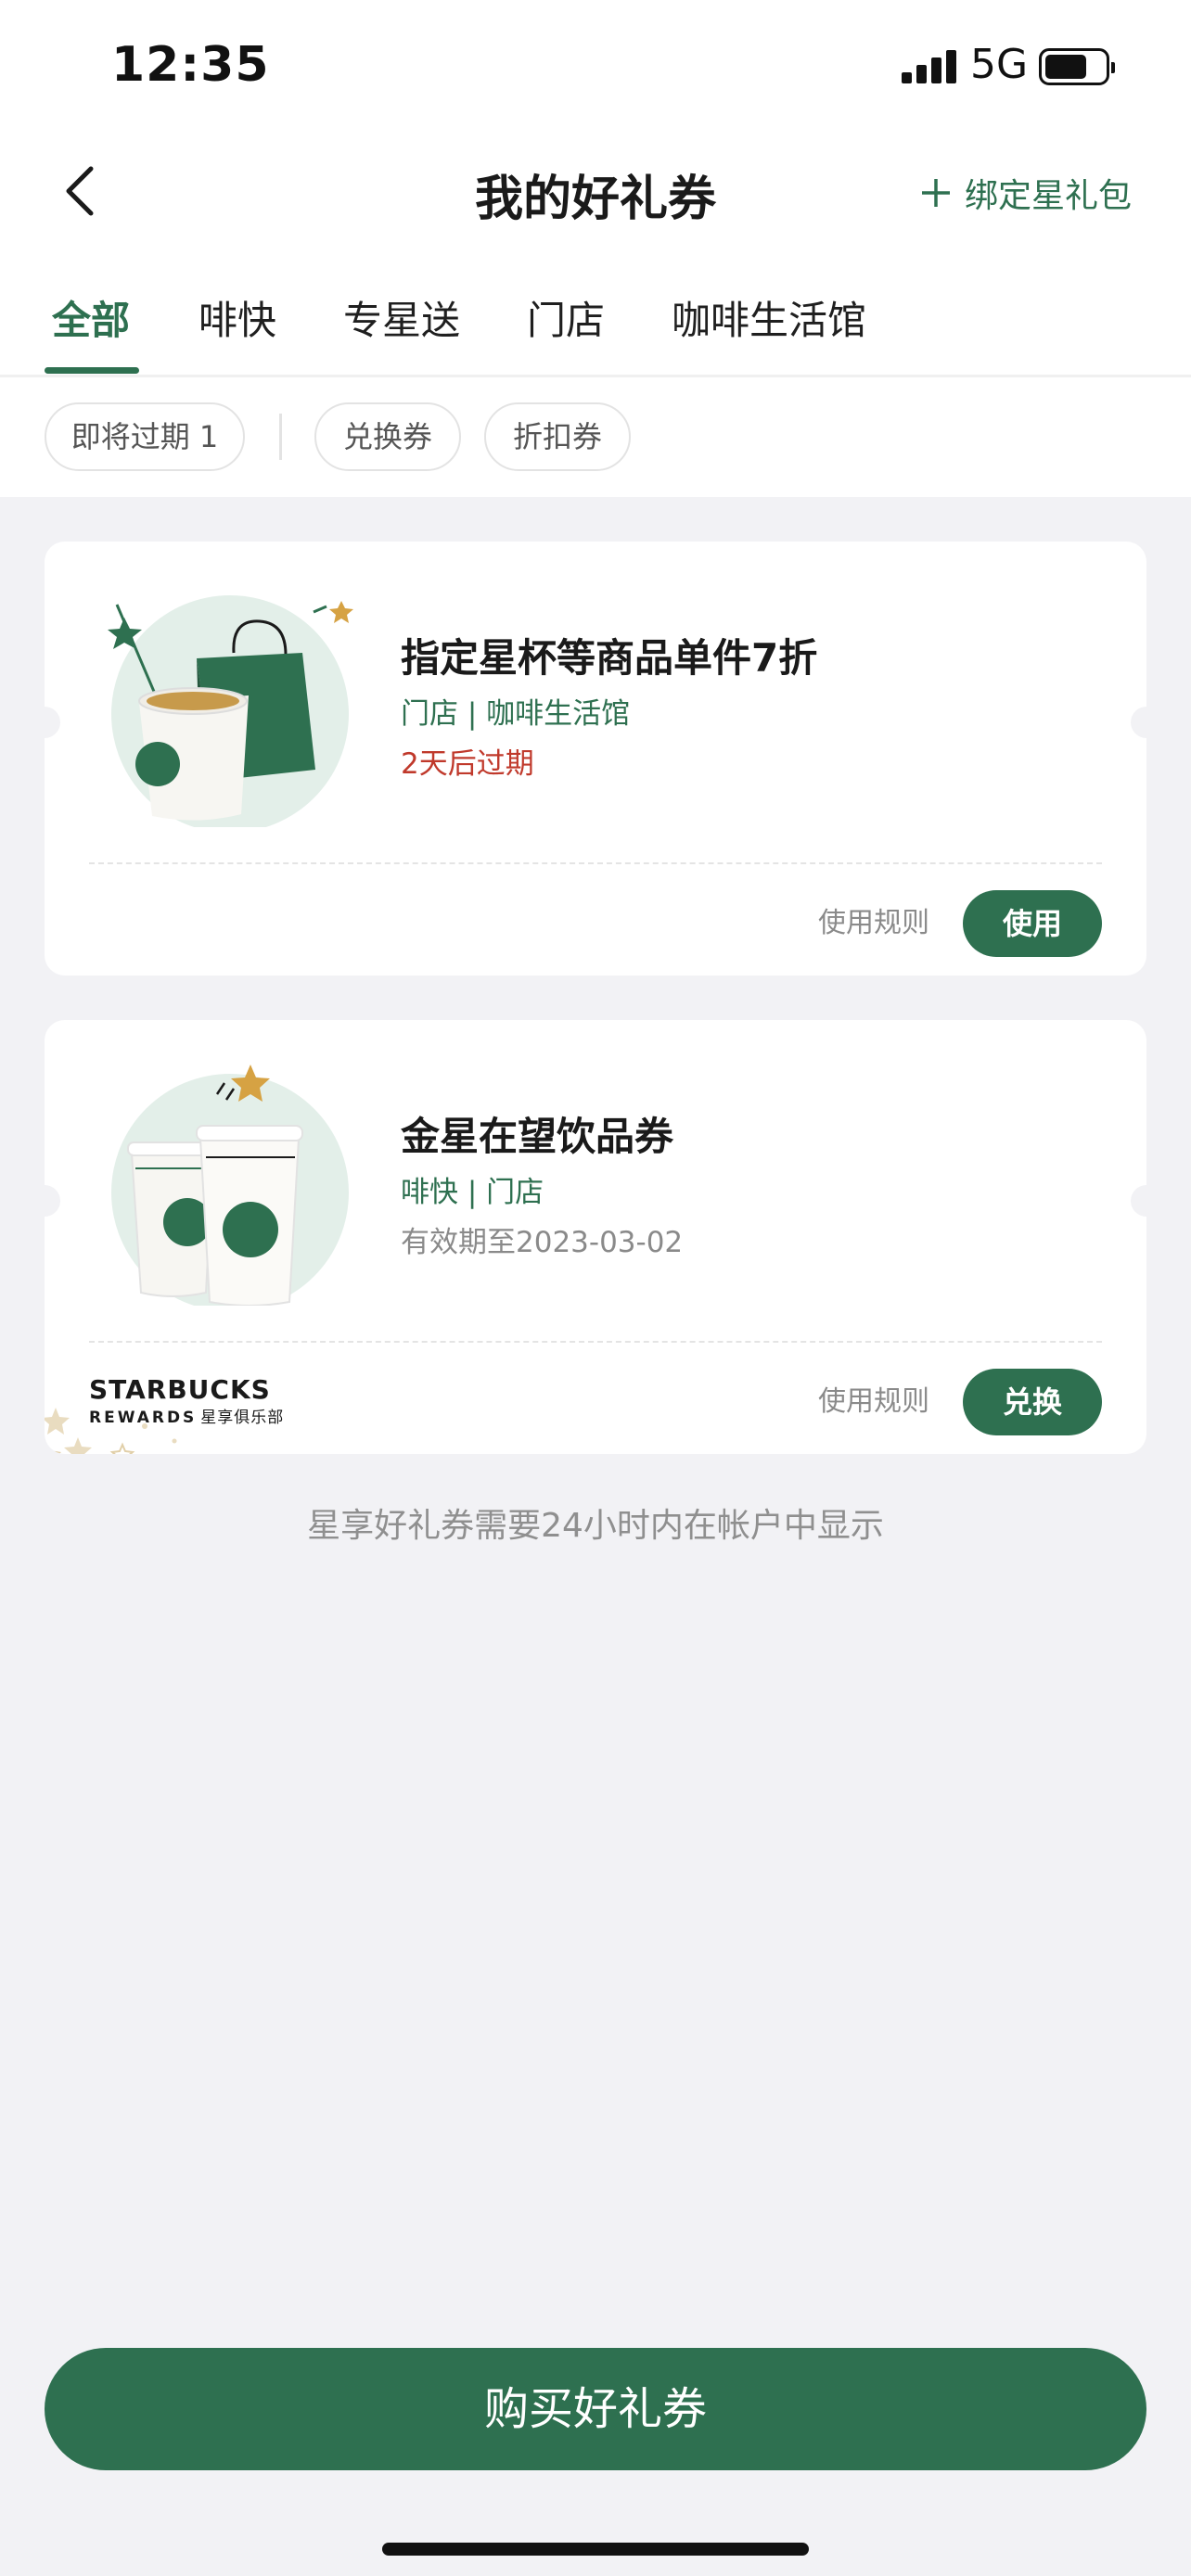  Describe the element at coordinates (92, 370) in the screenshot. I see `active-tab-indicator` at that location.